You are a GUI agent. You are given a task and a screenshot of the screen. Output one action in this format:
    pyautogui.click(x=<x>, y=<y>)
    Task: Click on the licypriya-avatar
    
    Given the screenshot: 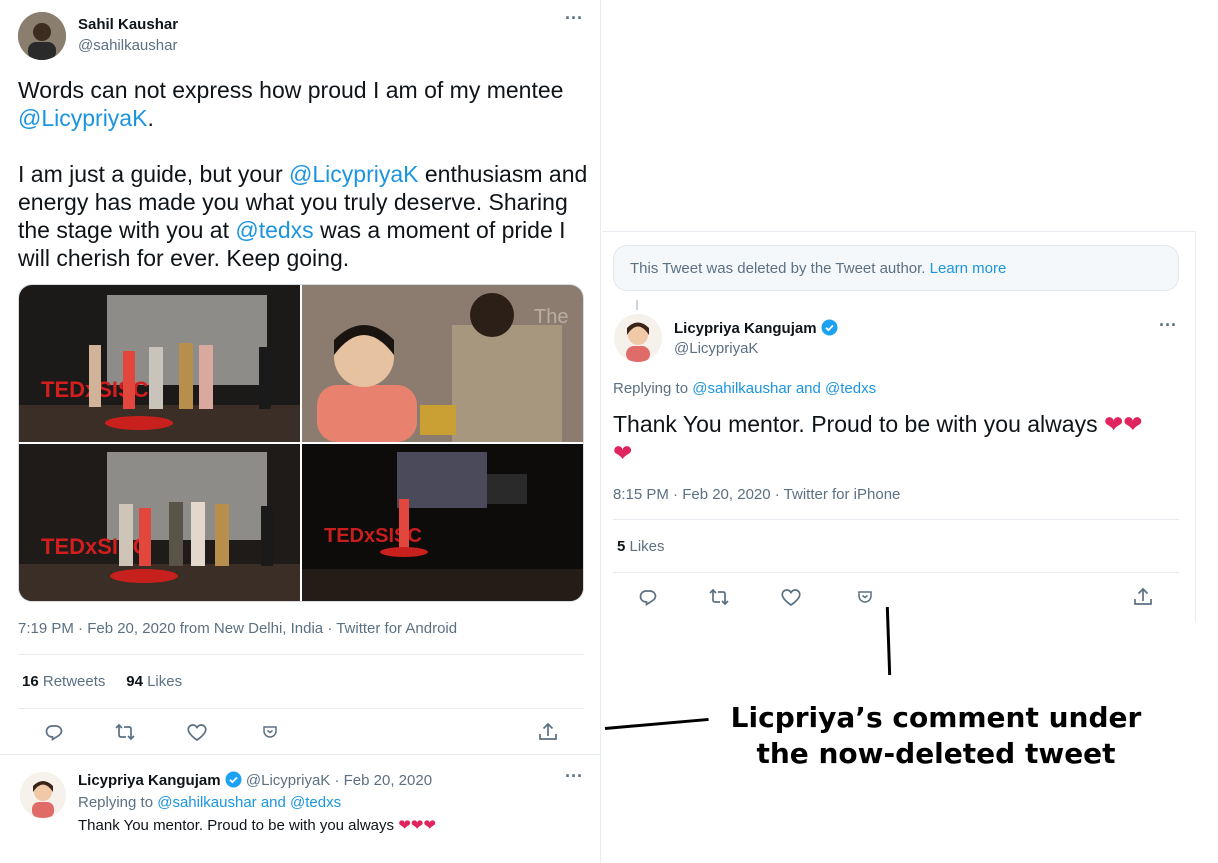 What is the action you would take?
    pyautogui.click(x=638, y=338)
    